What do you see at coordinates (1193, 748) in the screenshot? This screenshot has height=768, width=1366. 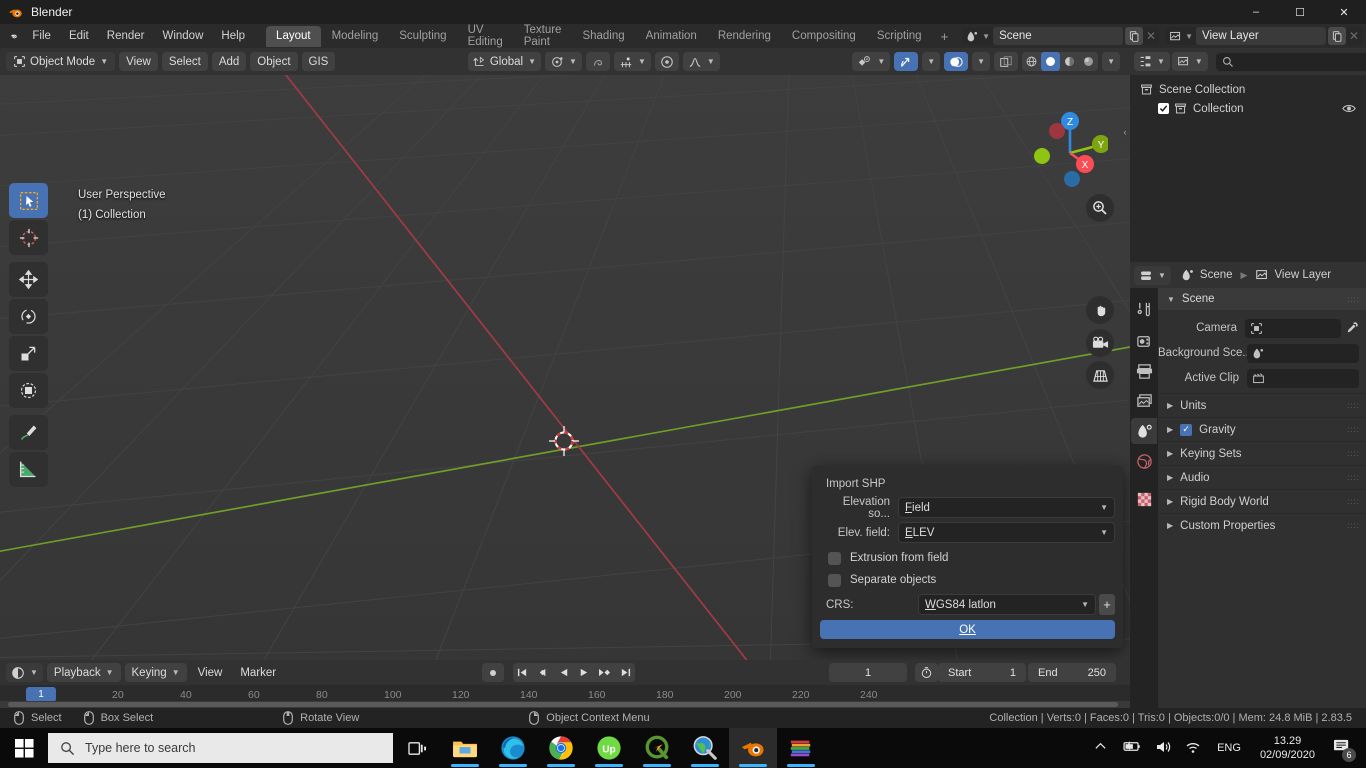 I see `wifi-icon` at bounding box center [1193, 748].